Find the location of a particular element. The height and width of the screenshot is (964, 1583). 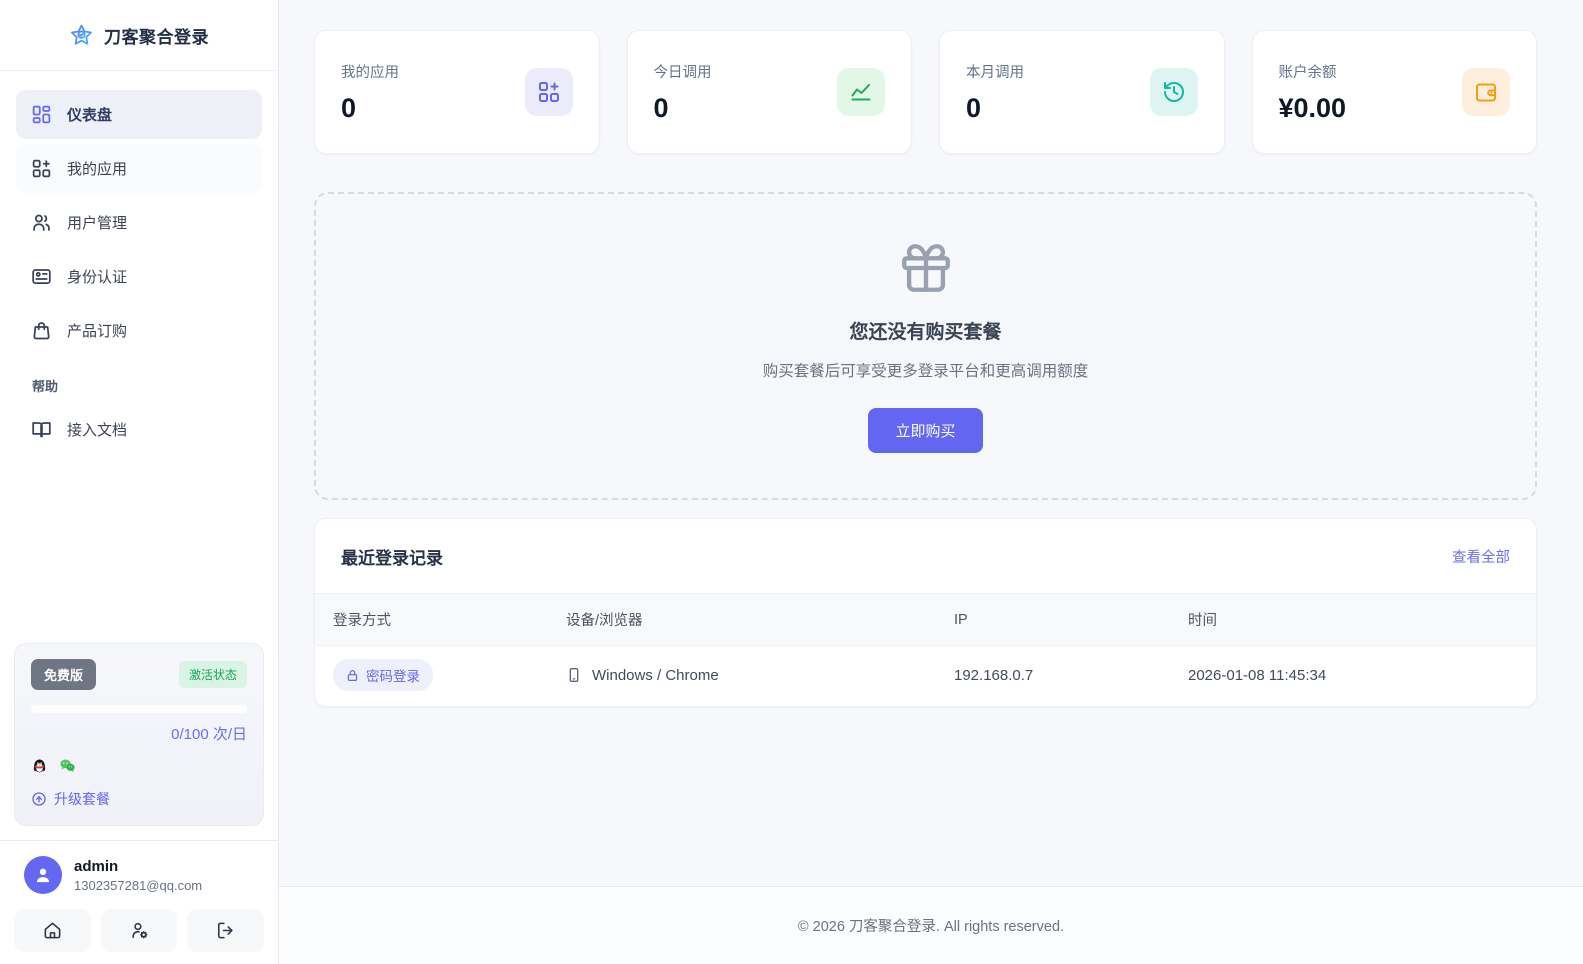

column-header-ip: IP is located at coordinates (1071, 619).